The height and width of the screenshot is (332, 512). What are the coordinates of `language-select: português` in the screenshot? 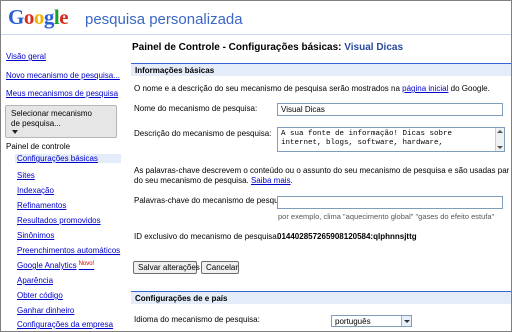 It's located at (371, 321).